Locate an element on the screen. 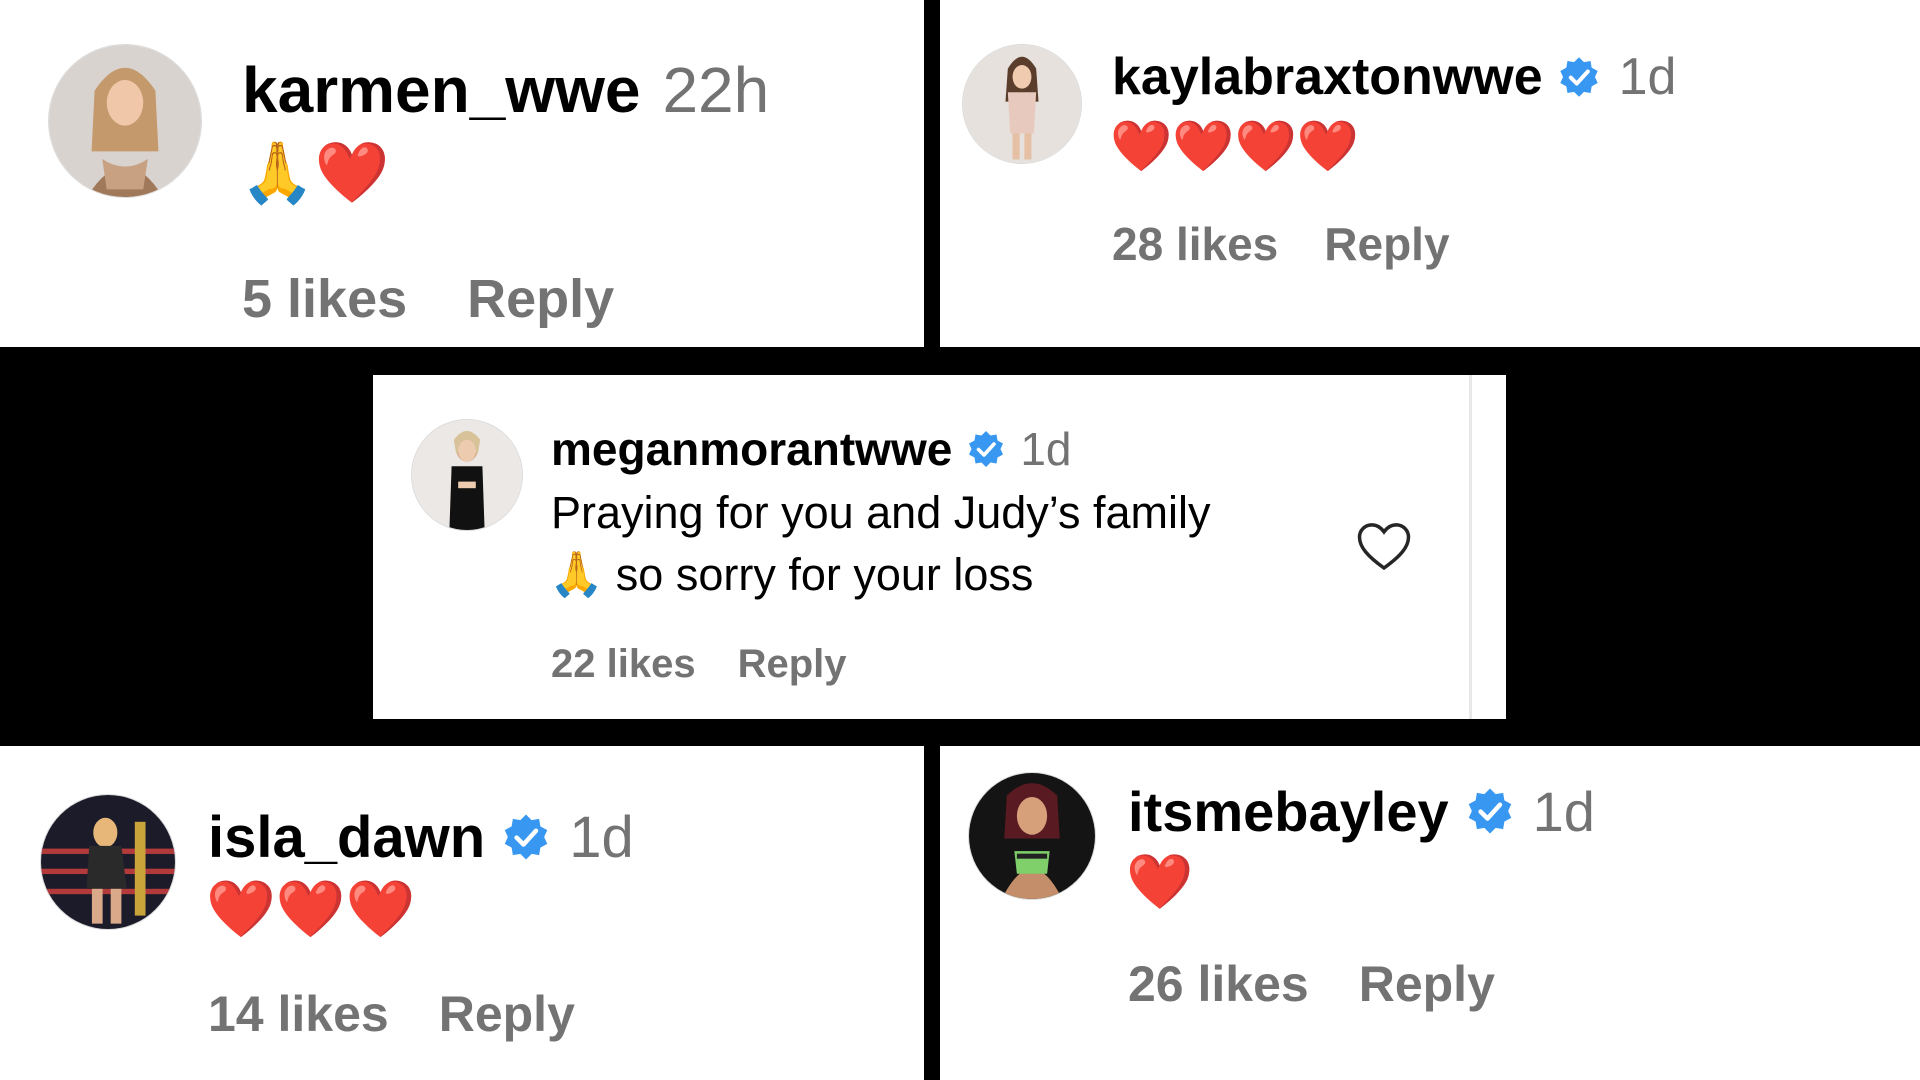 The height and width of the screenshot is (1080, 1920). username: kaylabraxtonwwe is located at coordinates (1327, 77).